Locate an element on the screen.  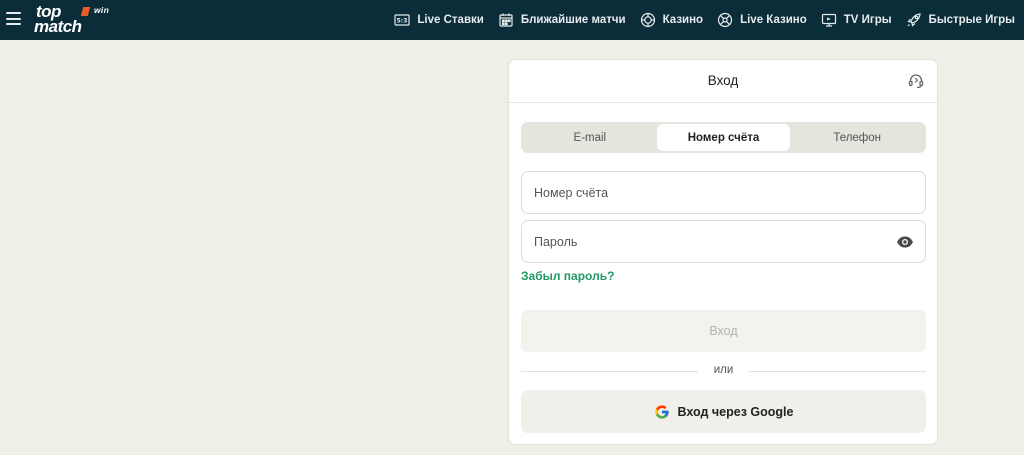
nav-live-casino: Live Казино is located at coordinates (762, 20).